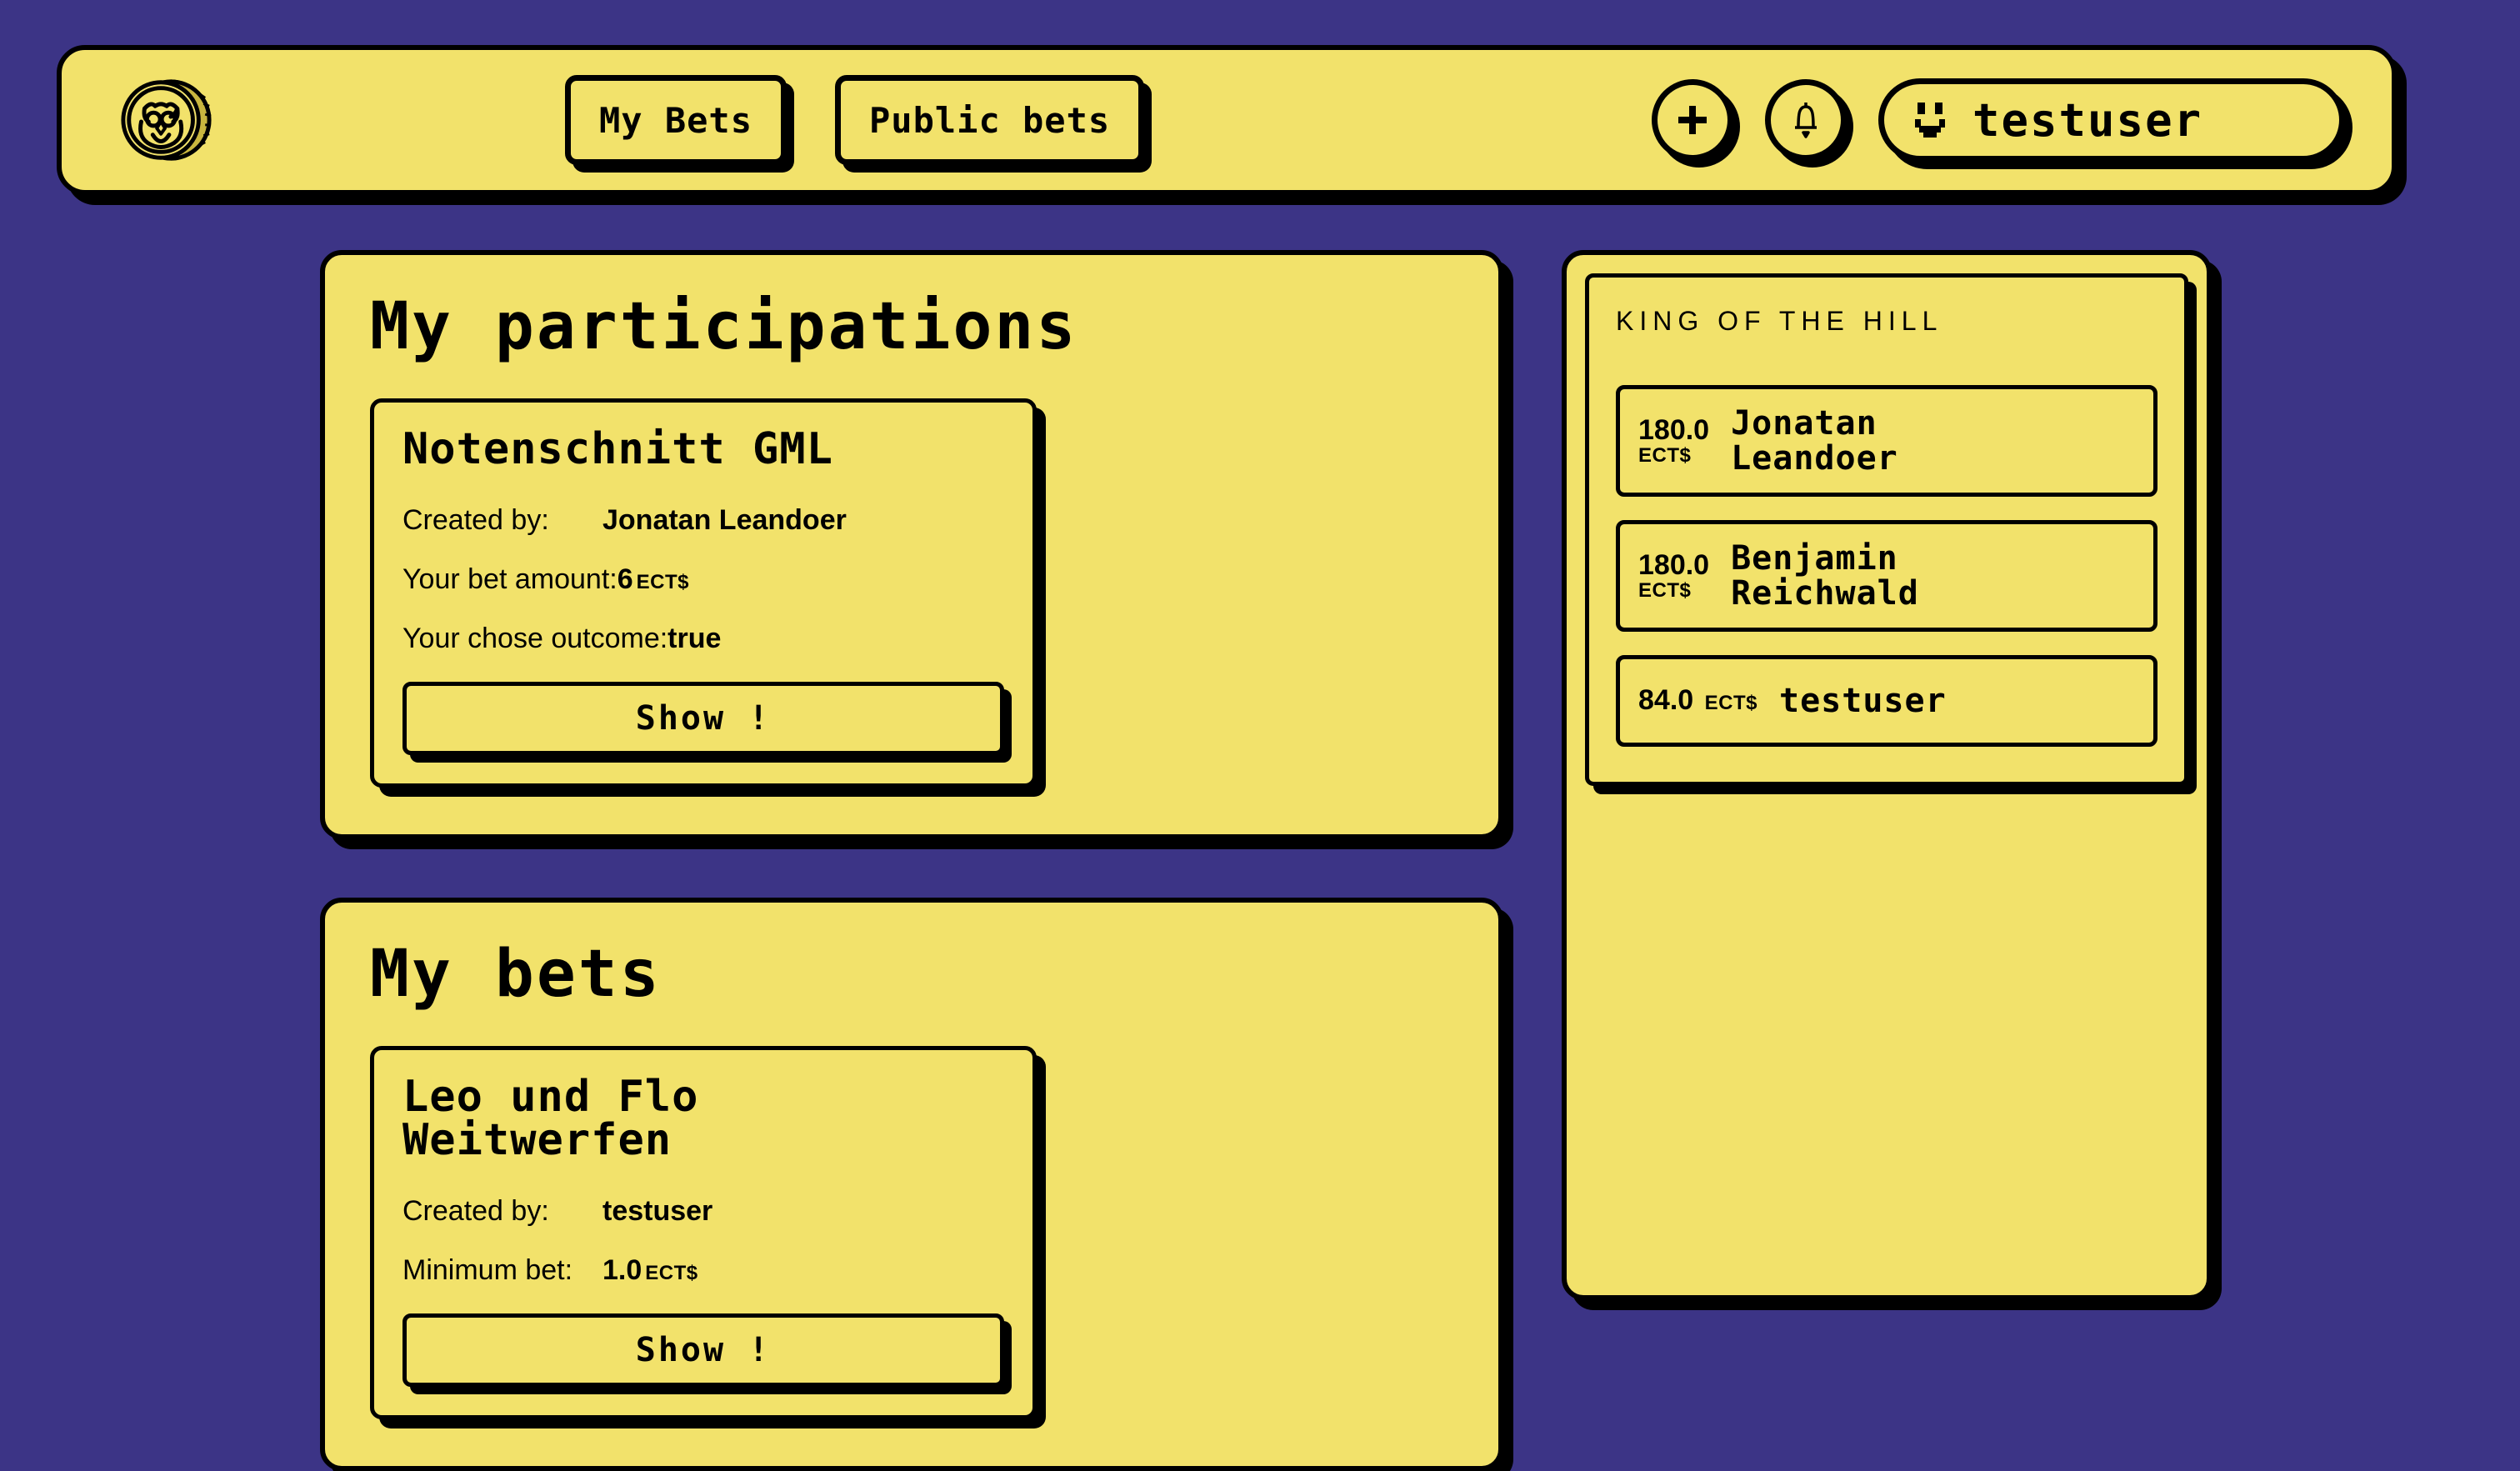  Describe the element at coordinates (617, 448) in the screenshot. I see `bet-title: Notenschnitt GML` at that location.